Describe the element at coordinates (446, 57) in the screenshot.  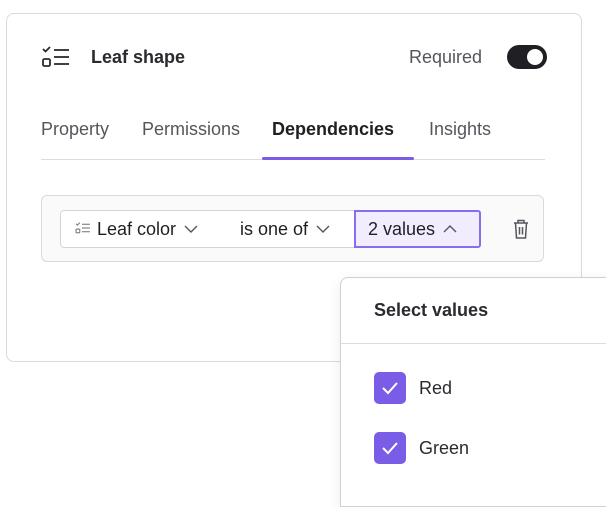
I see `required-label: Required` at that location.